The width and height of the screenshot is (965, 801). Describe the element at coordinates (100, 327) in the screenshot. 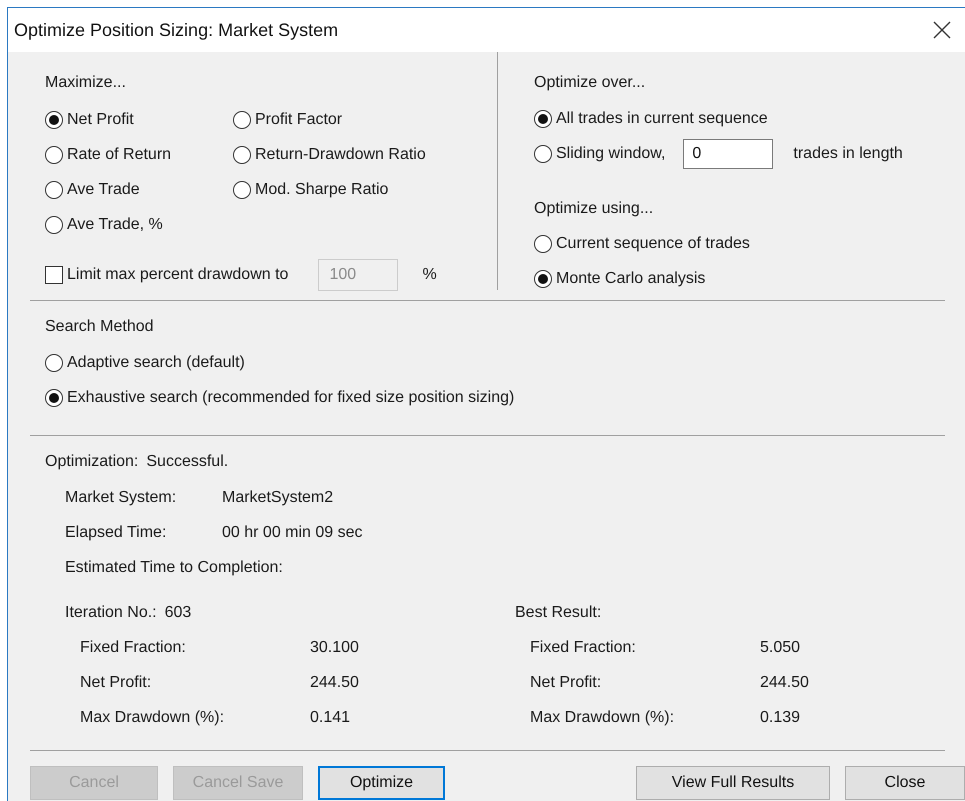

I see `group-heading: Search Method` at that location.